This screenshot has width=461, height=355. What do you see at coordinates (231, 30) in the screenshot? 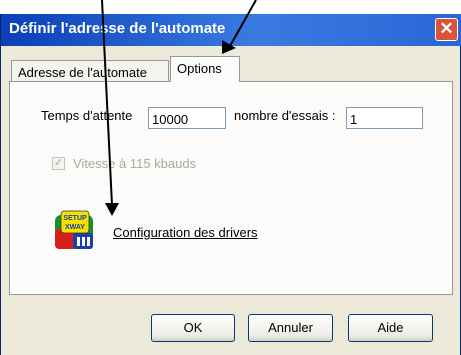
I see `title-bar: Définir l'adresse de l'automate ✕` at bounding box center [231, 30].